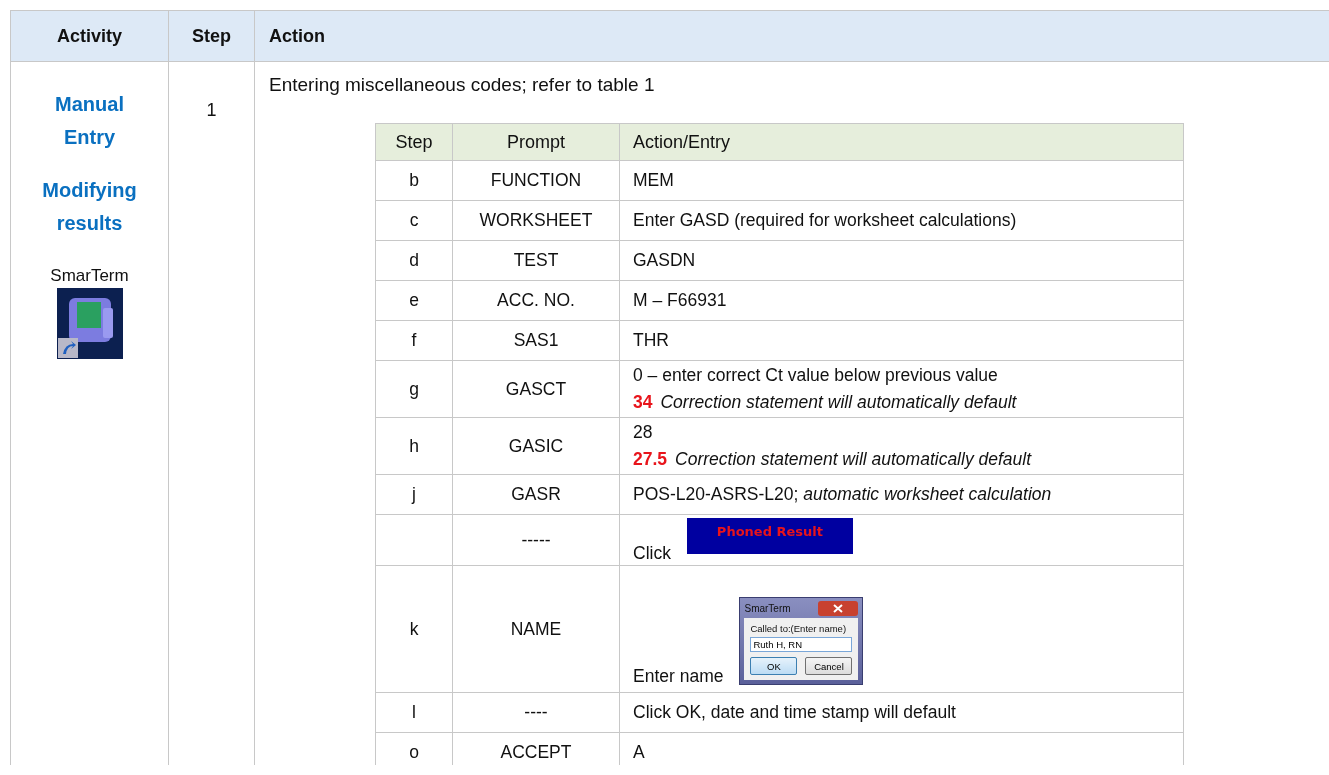  I want to click on column-header: Prompt, so click(536, 142).